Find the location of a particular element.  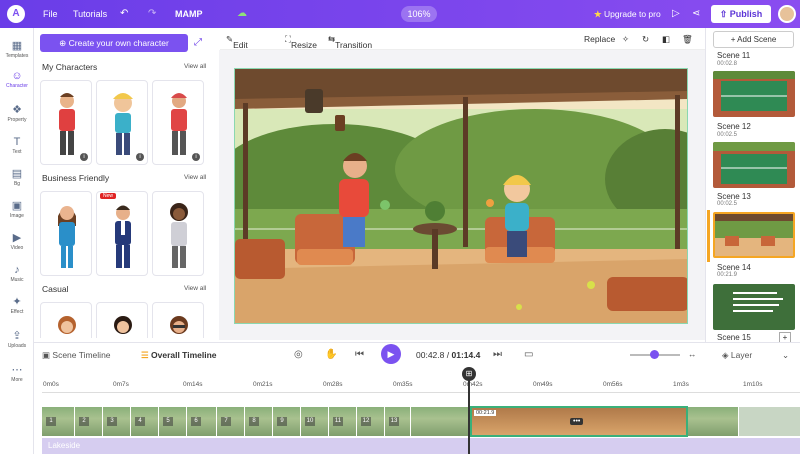

transition-label: Transition is located at coordinates (354, 45).